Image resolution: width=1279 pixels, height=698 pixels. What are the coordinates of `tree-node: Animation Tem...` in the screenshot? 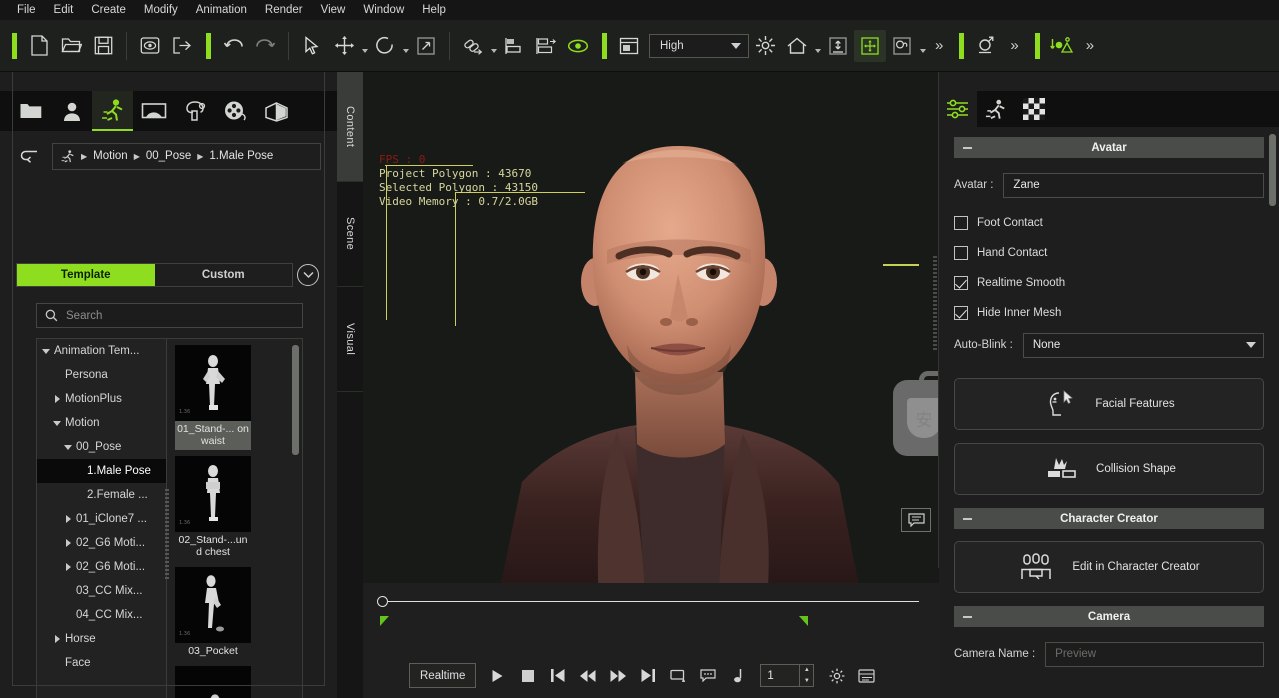 It's located at (101, 351).